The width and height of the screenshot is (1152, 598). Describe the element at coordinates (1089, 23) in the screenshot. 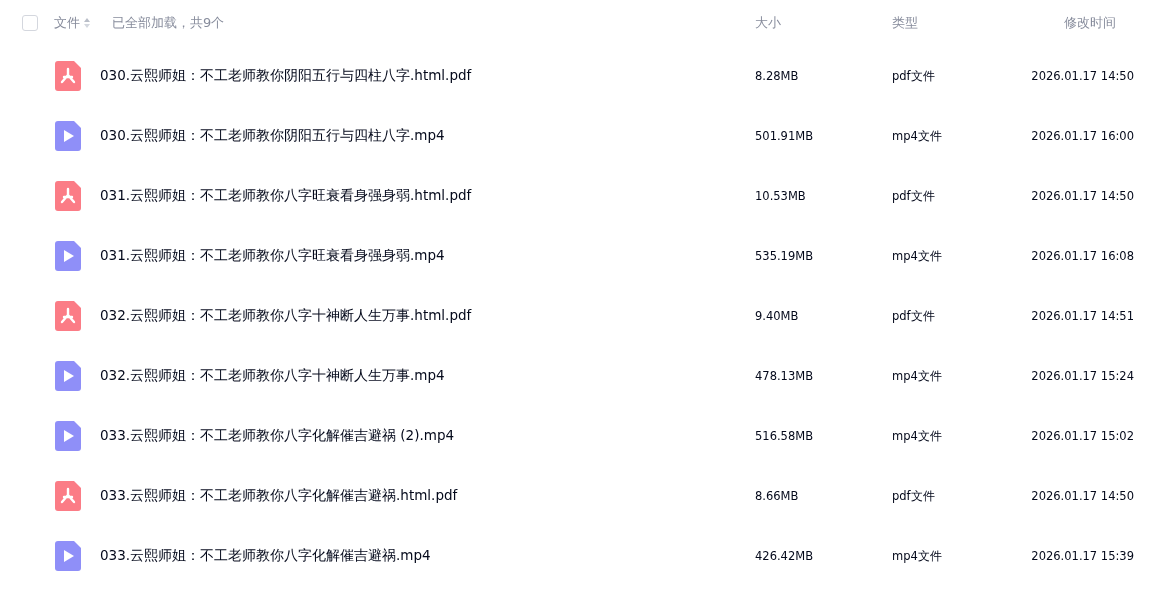

I see `time-column-header: 修改时间` at that location.